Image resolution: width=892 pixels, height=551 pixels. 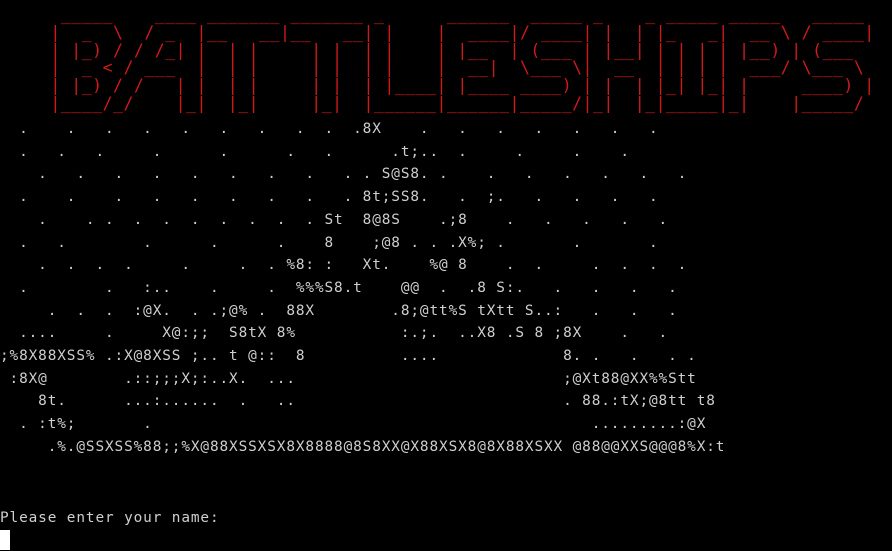 What do you see at coordinates (5, 540) in the screenshot?
I see `text-cursor` at bounding box center [5, 540].